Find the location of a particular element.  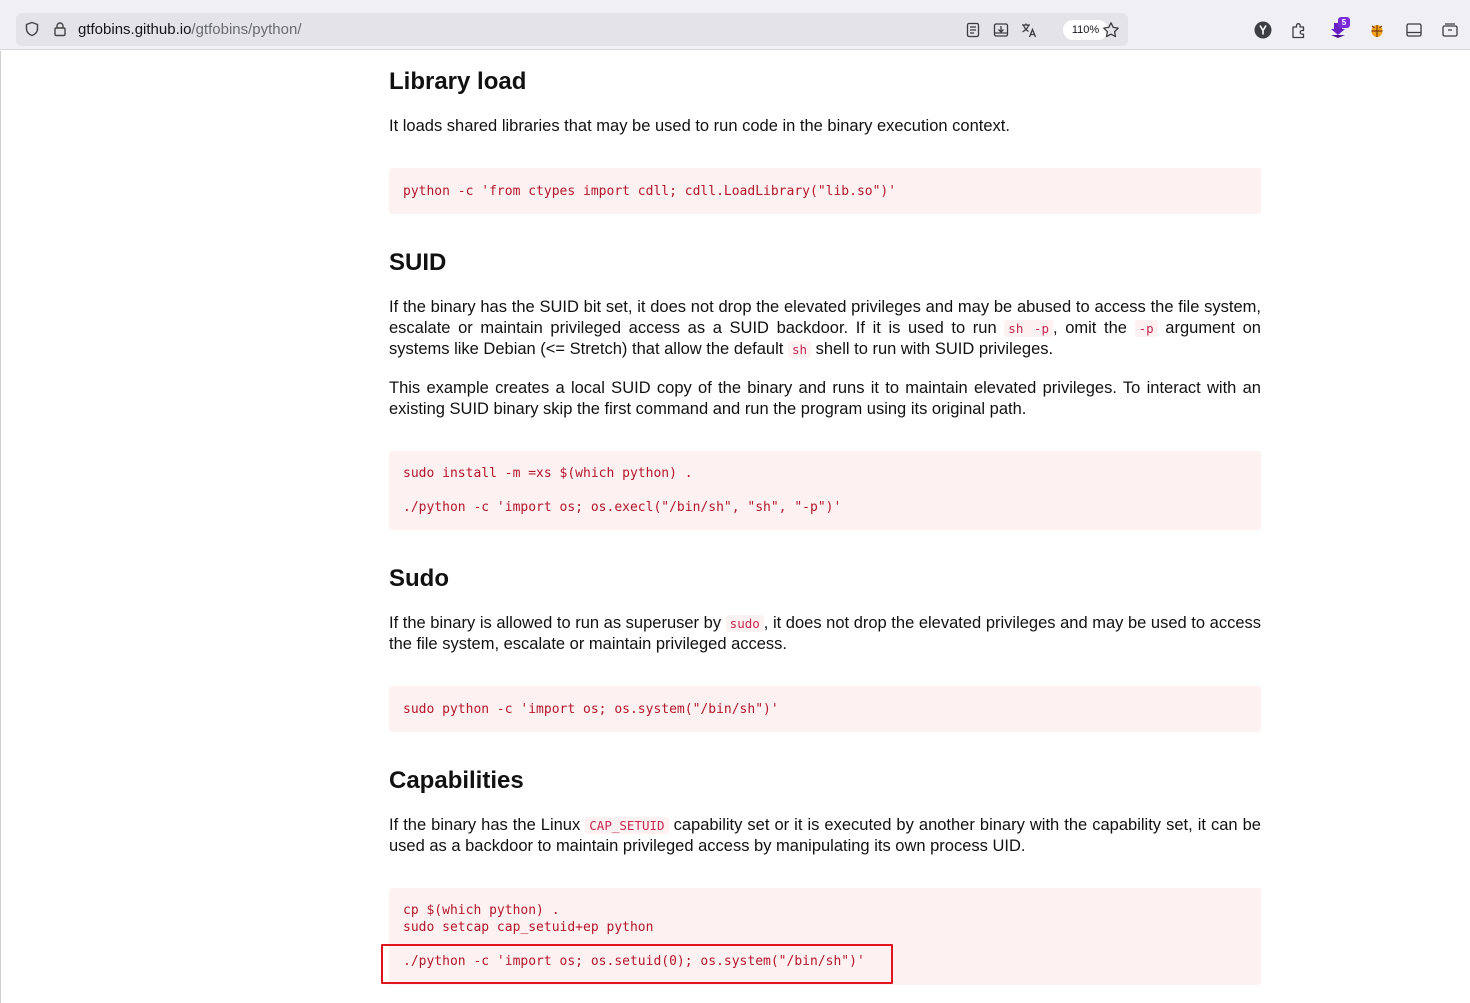

translate-icon is located at coordinates (1029, 30).